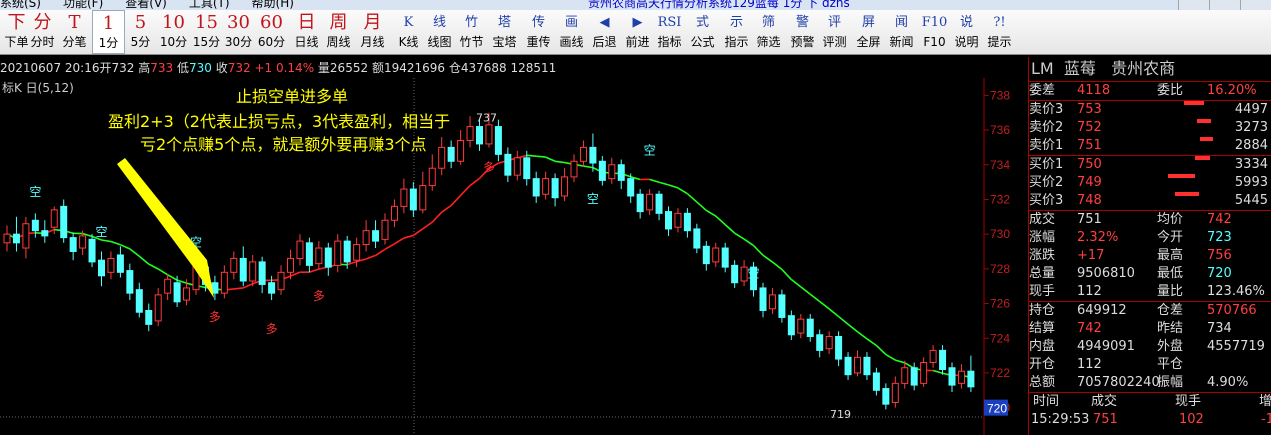 This screenshot has width=1271, height=435. Describe the element at coordinates (1150, 128) in the screenshot. I see `asks-row: 卖价2 752 3273` at that location.